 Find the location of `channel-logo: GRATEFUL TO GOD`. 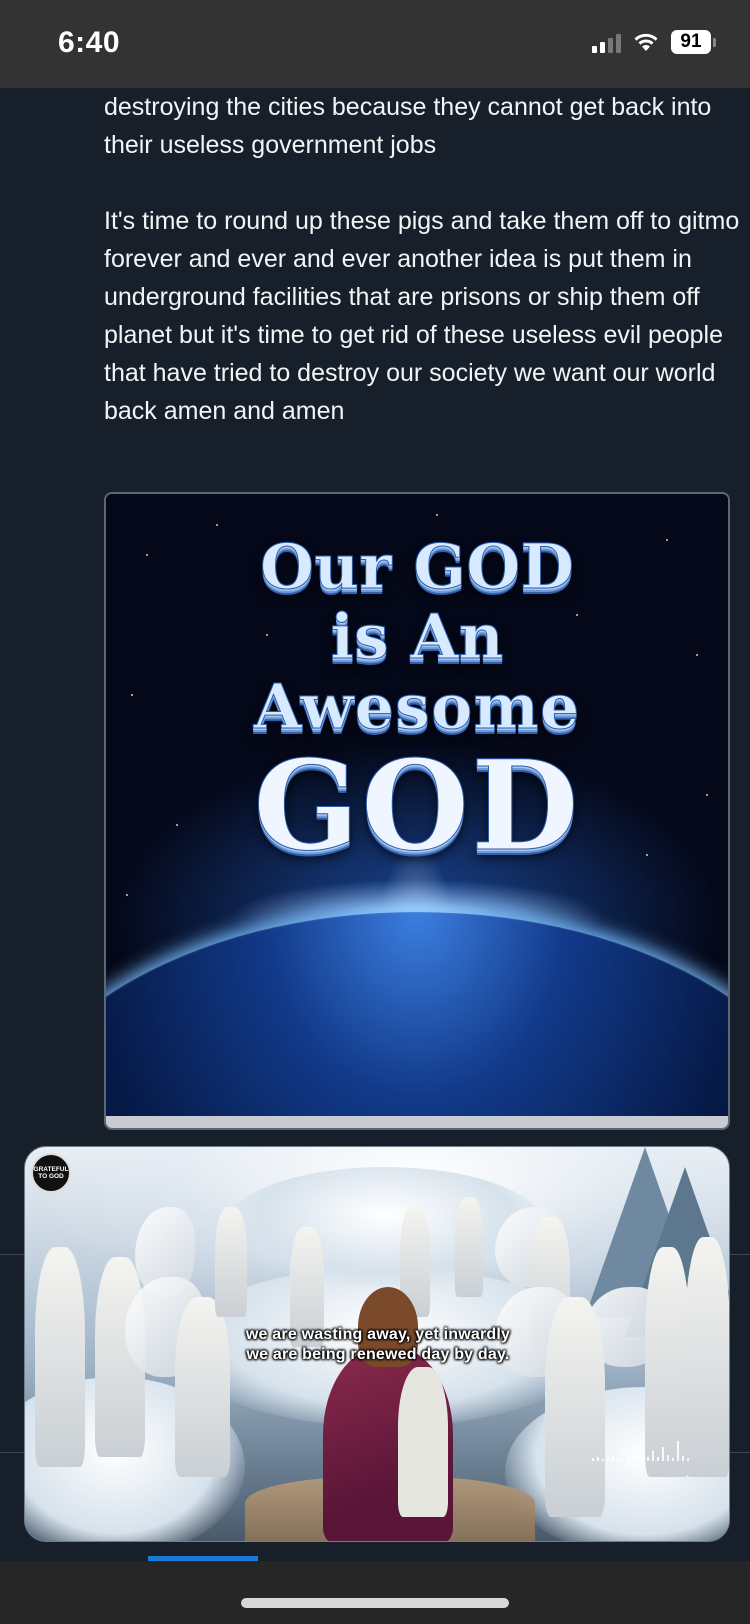

channel-logo: GRATEFUL TO GOD is located at coordinates (51, 1173).